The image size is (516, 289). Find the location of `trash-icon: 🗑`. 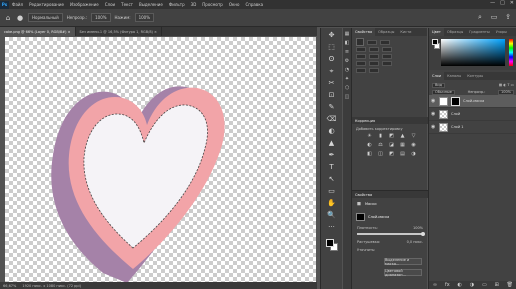

trash-icon: 🗑 is located at coordinates (510, 285).